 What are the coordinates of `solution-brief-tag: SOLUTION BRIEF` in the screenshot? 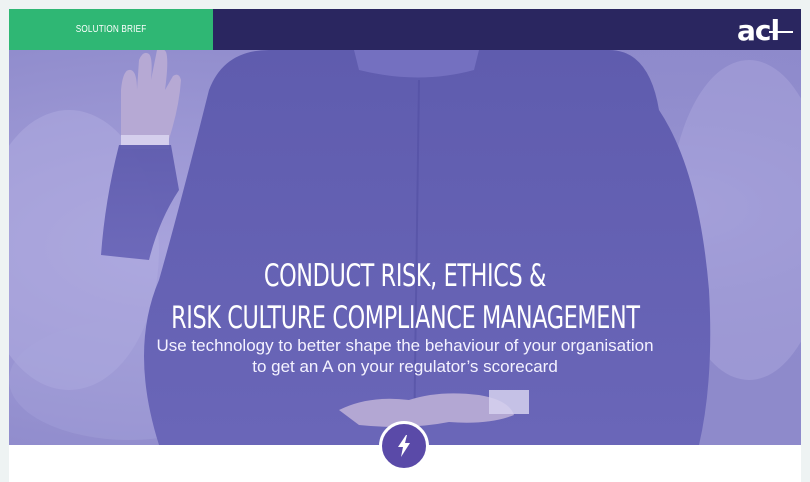 It's located at (111, 29).